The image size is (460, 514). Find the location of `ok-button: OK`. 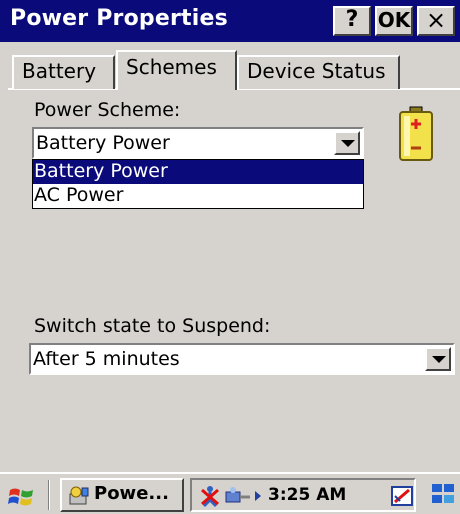

ok-button: OK is located at coordinates (394, 21).